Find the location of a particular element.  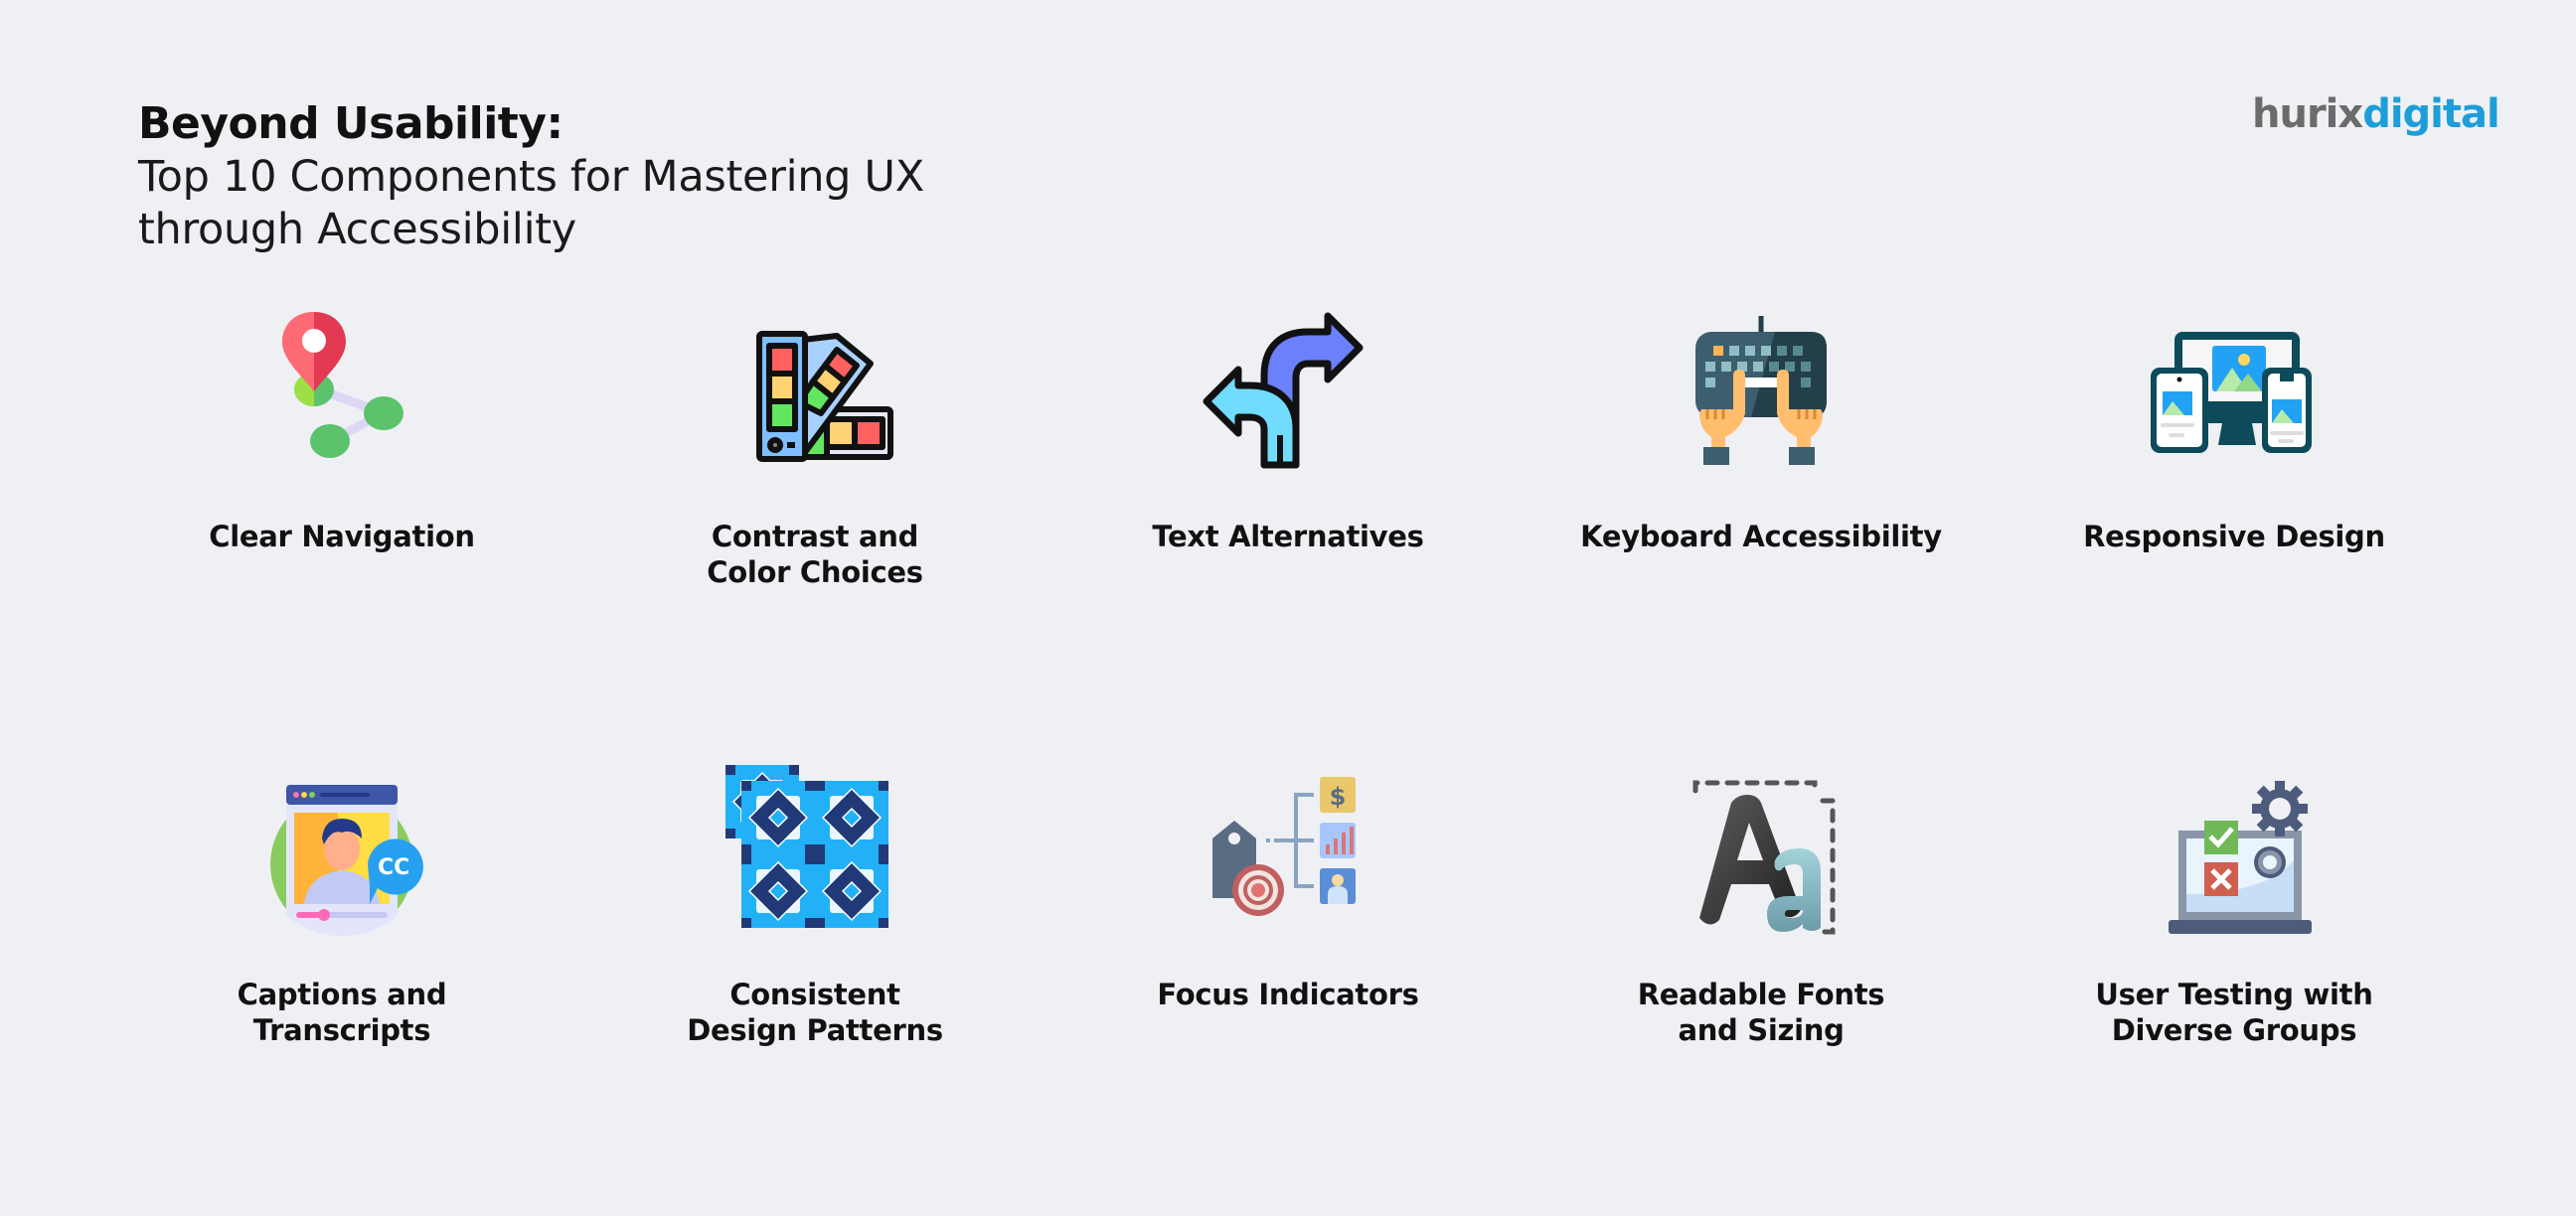

video-captions-icon: CC is located at coordinates (341, 854).